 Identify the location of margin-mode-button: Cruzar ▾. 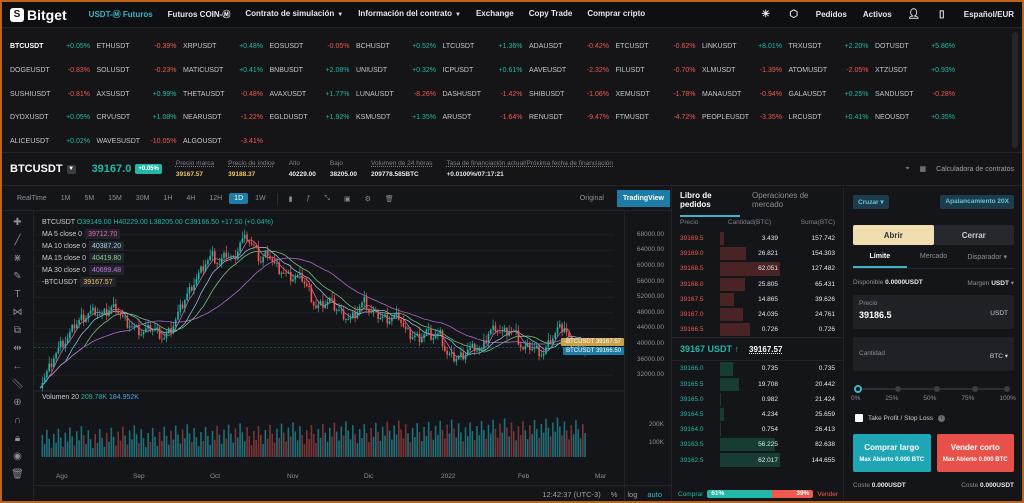
(871, 202).